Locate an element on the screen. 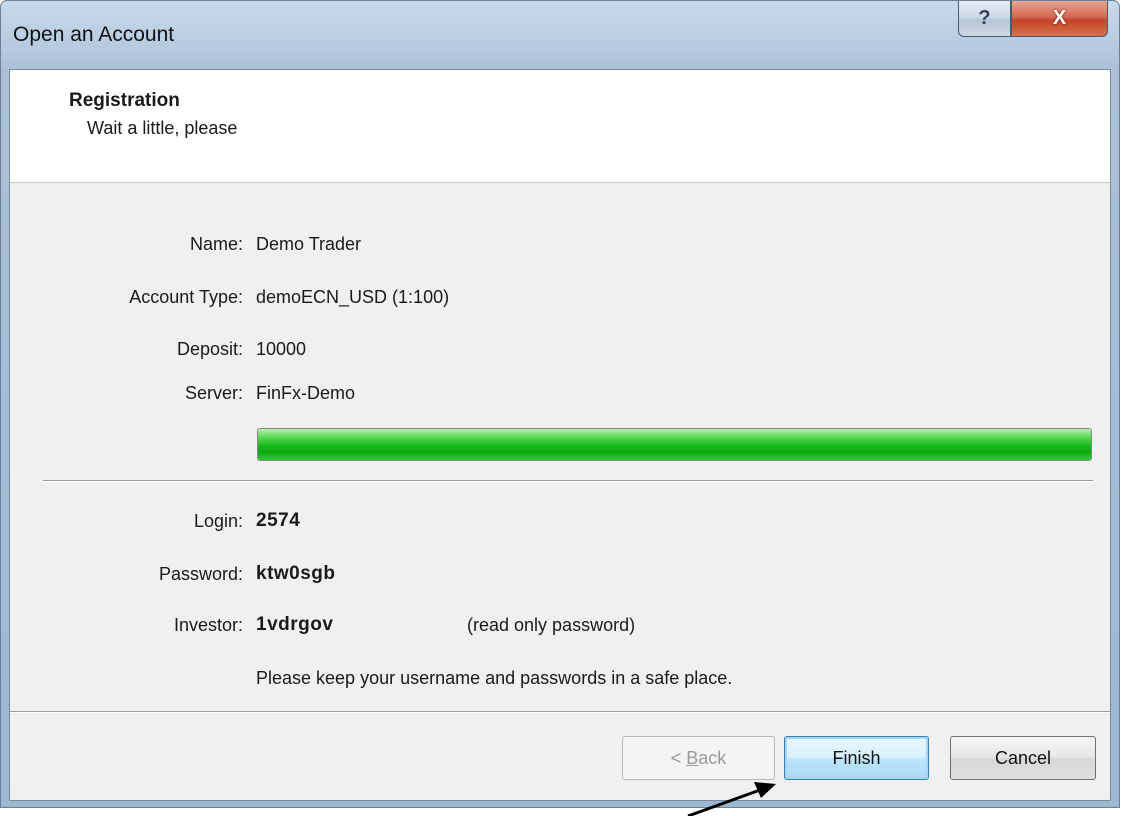  close-icon: X is located at coordinates (1059, 18).